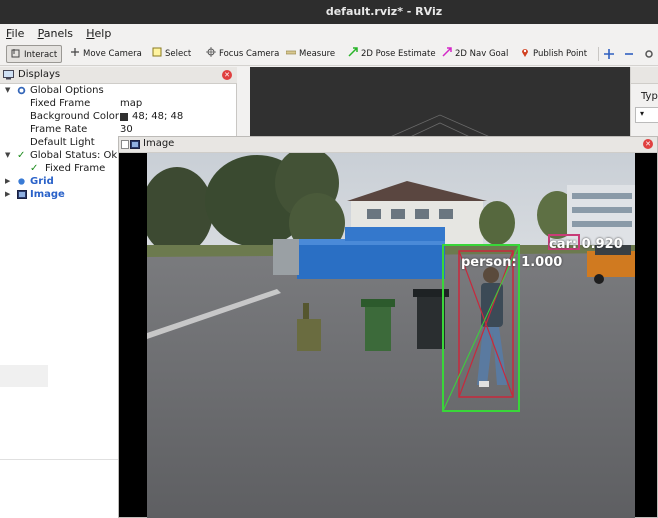  I want to click on image-label: Image, so click(47, 194).